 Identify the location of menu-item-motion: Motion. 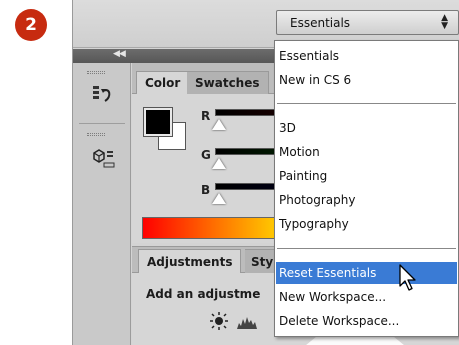
(366, 152).